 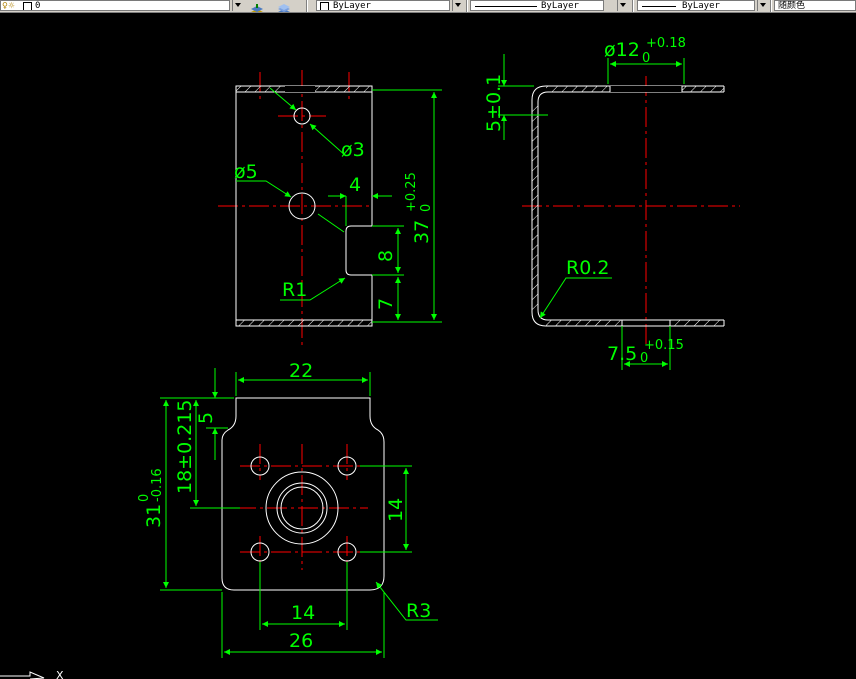 I want to click on lineweight-value: ByLayer, so click(x=701, y=6).